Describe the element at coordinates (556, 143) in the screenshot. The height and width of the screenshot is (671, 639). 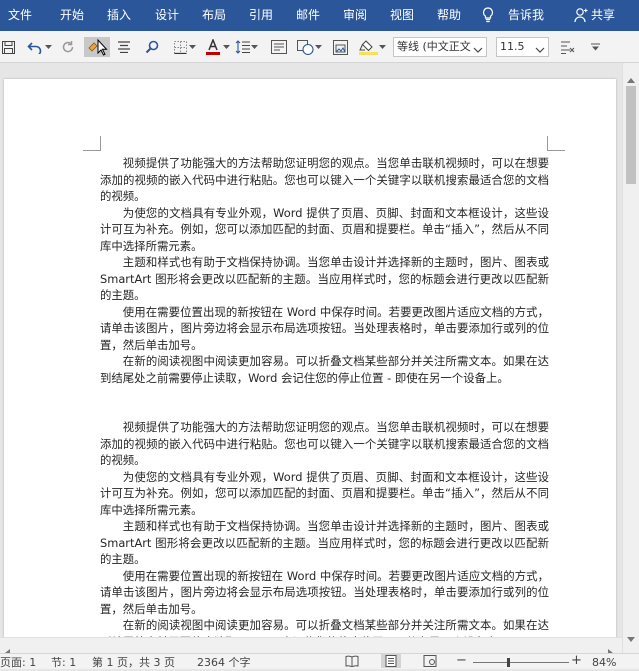
I see `margin-mark-top-right` at that location.